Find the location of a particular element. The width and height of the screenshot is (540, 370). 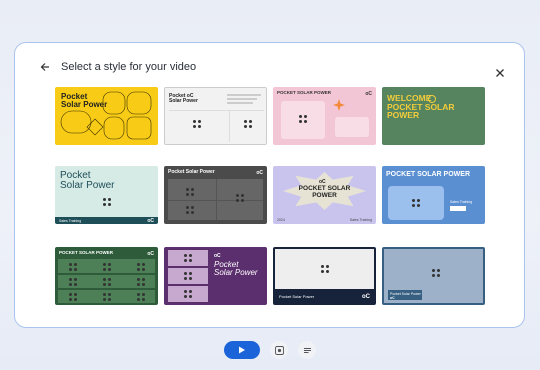

style-card-10: oC Pocket Solar Power is located at coordinates (215, 276).